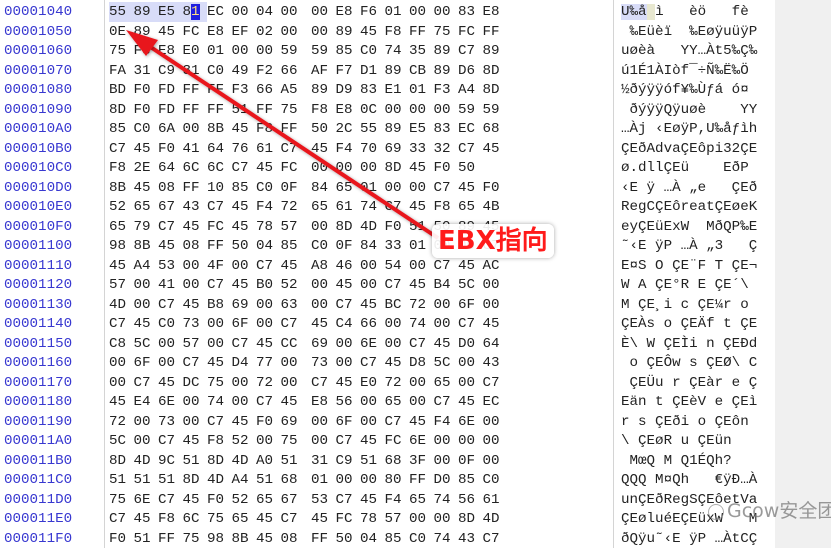 The height and width of the screenshot is (548, 831). Describe the element at coordinates (372, 344) in the screenshot. I see `hex-byte: 6E` at that location.